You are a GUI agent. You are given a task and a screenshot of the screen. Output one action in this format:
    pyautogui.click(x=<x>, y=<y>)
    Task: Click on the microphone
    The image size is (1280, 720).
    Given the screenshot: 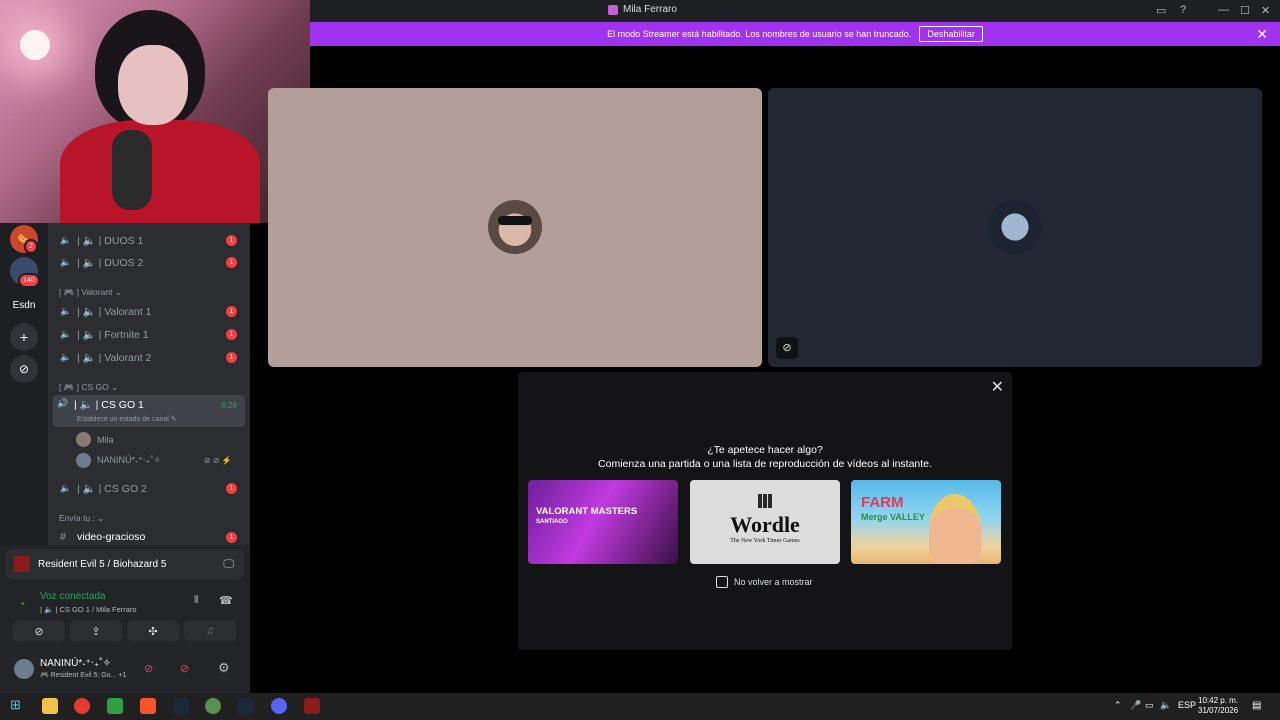 What is the action you would take?
    pyautogui.click(x=132, y=170)
    